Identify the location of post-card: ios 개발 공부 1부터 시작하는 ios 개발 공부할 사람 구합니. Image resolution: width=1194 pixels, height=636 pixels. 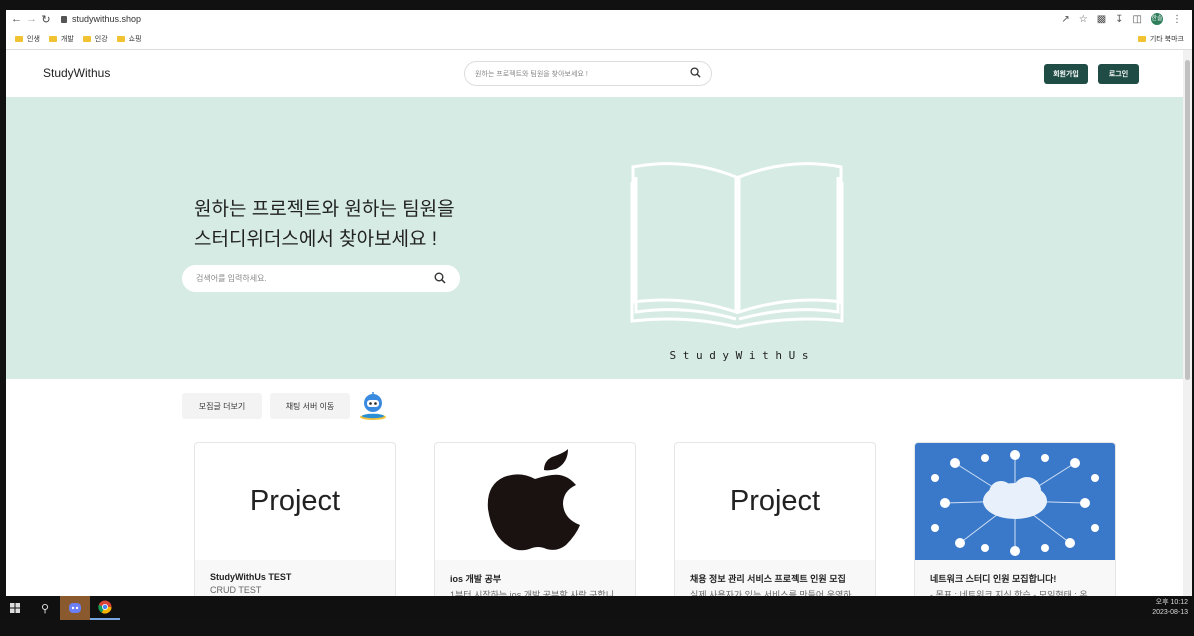
(535, 519).